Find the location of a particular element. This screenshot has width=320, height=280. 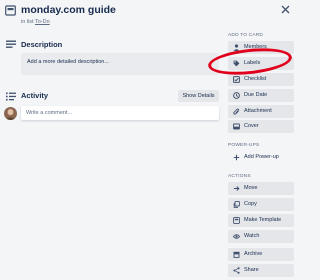

activity-heading: Activity is located at coordinates (35, 95).